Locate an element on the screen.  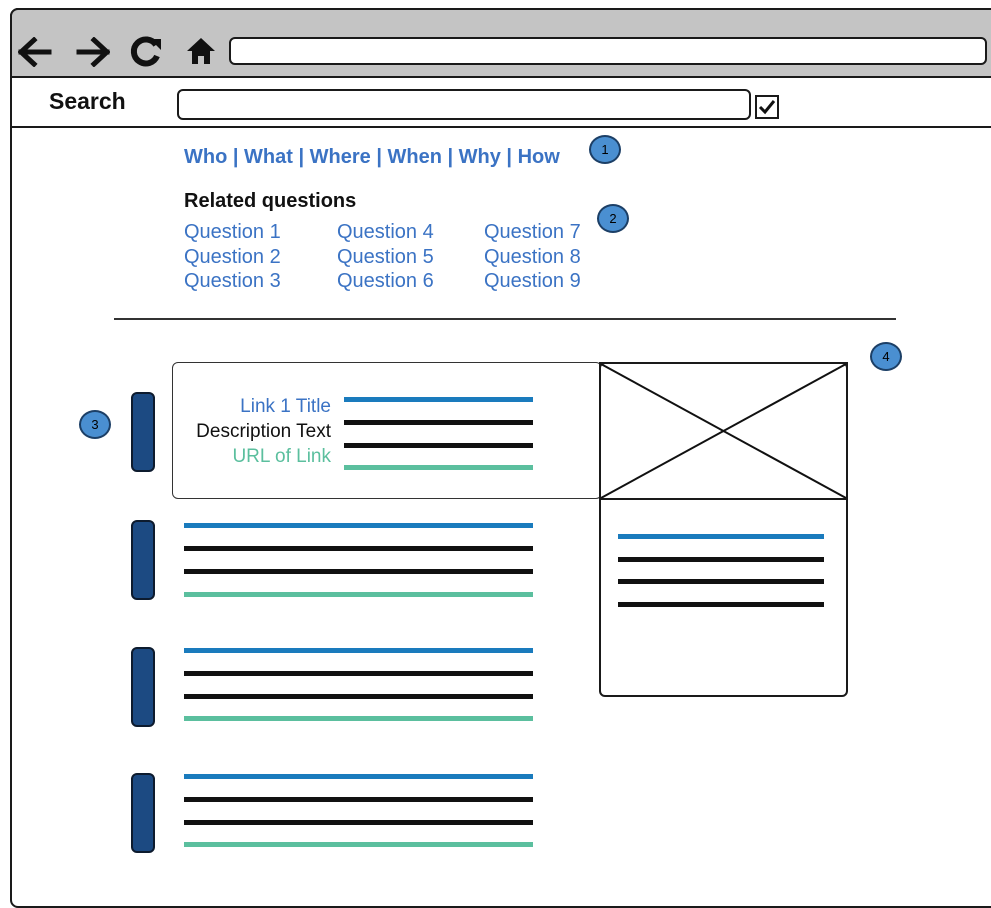
preview-image-placeholder is located at coordinates (723, 431).